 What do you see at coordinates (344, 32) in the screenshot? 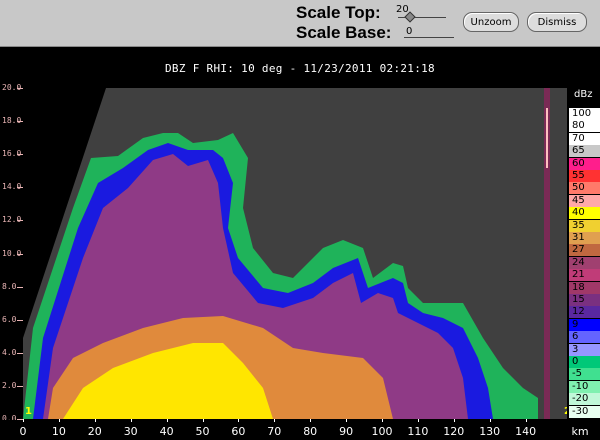
I see `scale-base-label: Scale Base:` at bounding box center [344, 32].